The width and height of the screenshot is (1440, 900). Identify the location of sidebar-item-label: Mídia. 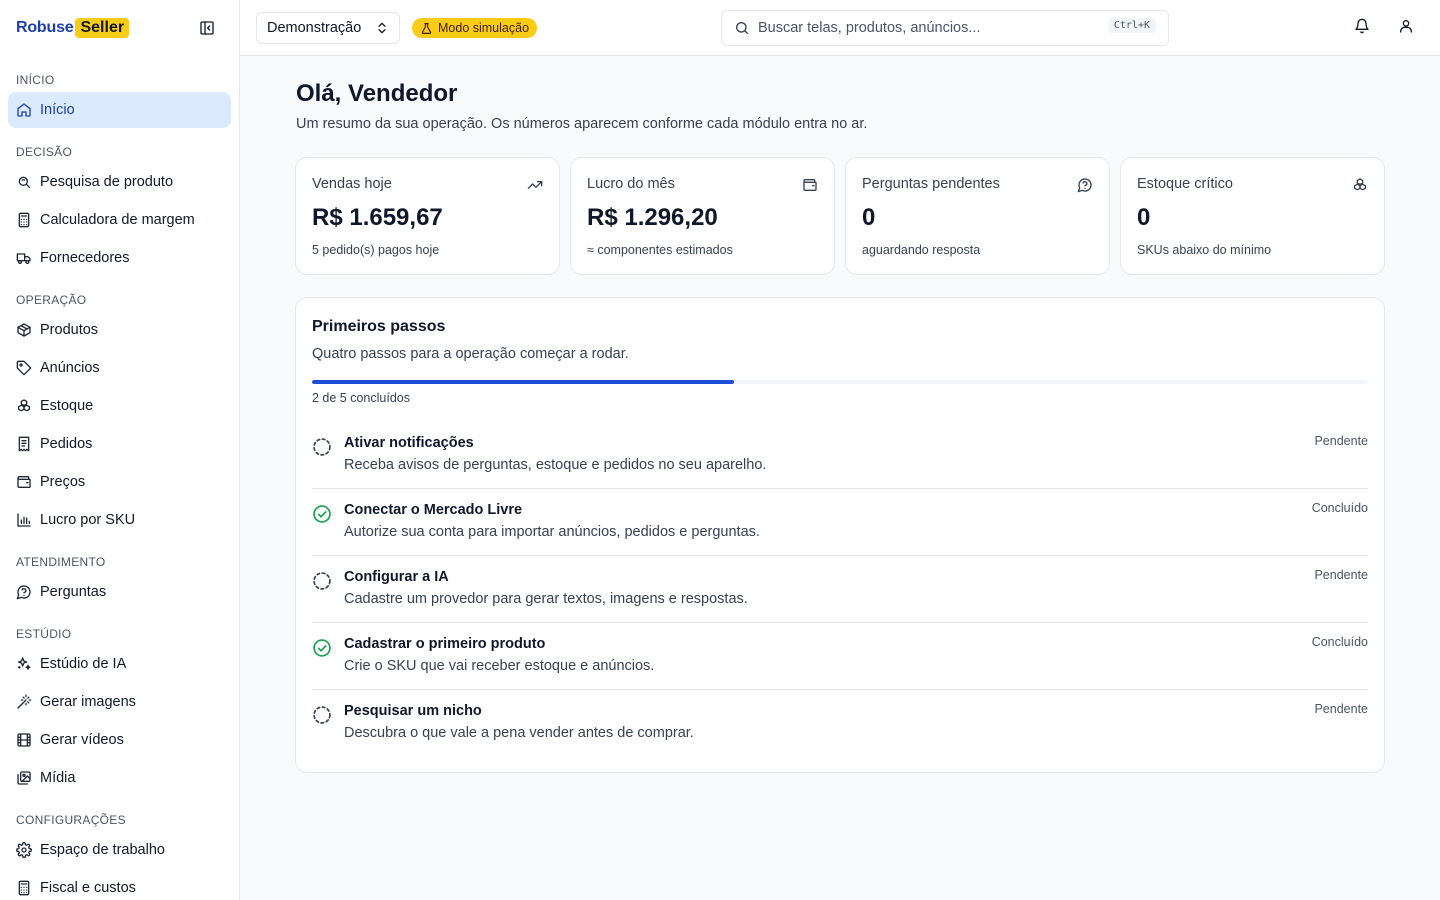
(58, 778).